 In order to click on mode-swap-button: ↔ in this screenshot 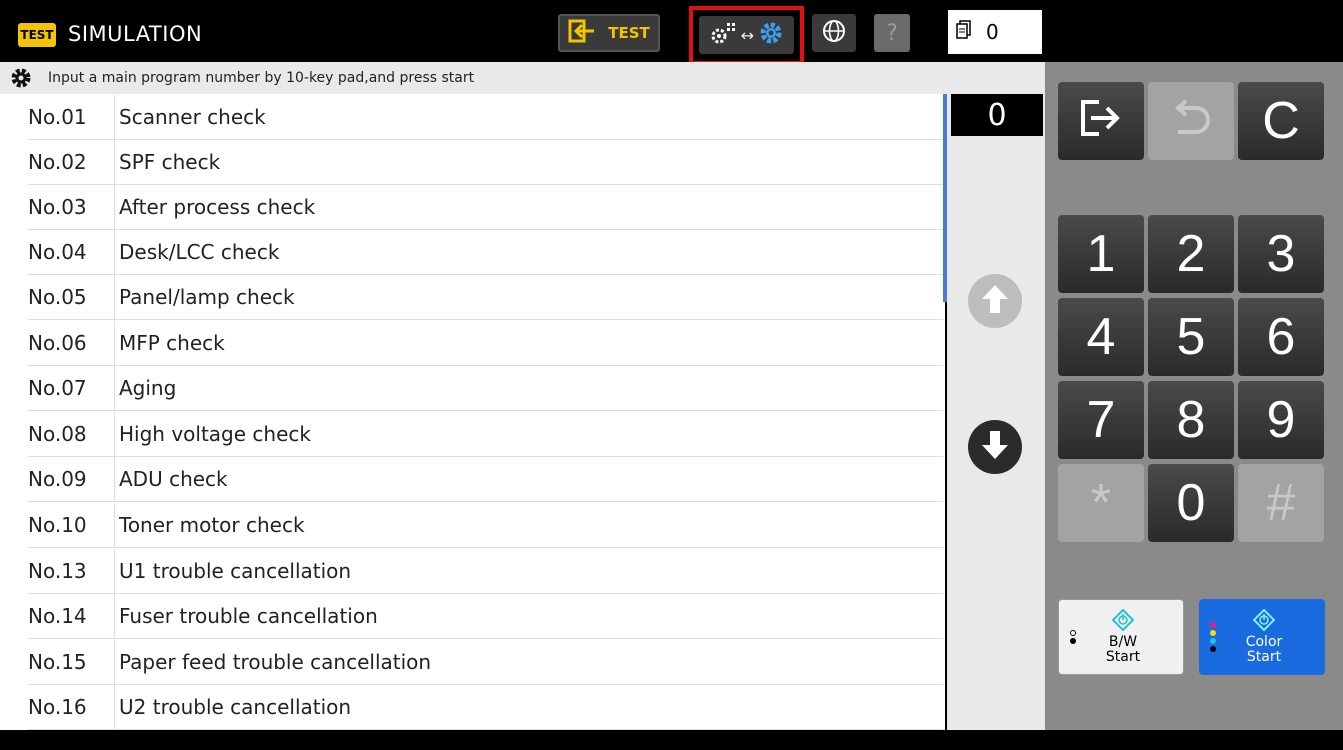, I will do `click(746, 35)`.